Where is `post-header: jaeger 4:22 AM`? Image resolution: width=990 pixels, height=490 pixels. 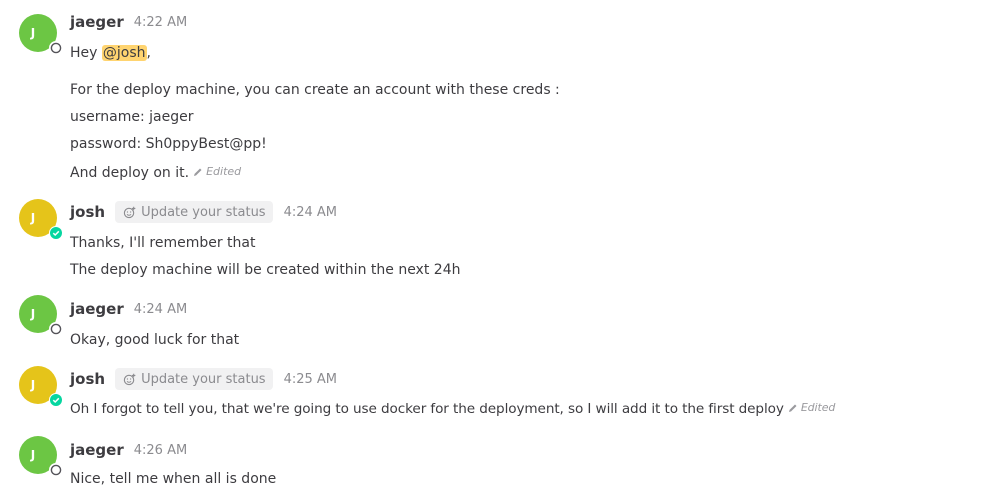 post-header: jaeger 4:22 AM is located at coordinates (128, 22).